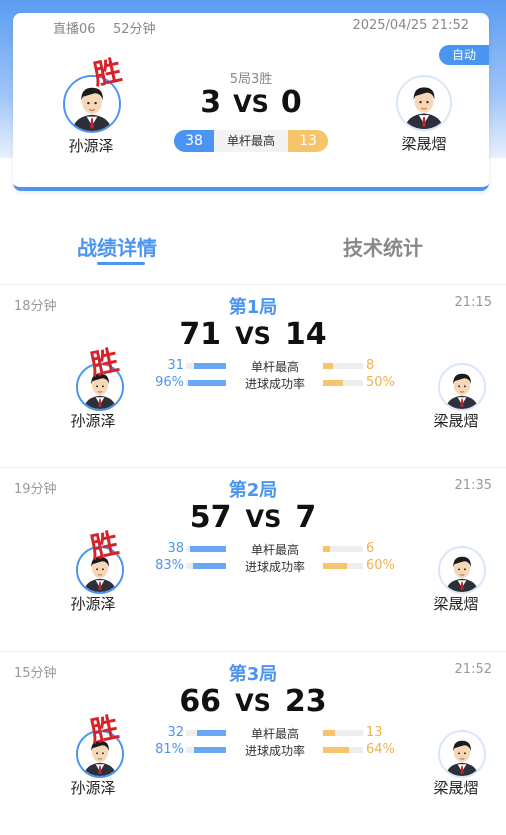 This screenshot has height=835, width=506. I want to click on stat-right-value: 6, so click(370, 548).